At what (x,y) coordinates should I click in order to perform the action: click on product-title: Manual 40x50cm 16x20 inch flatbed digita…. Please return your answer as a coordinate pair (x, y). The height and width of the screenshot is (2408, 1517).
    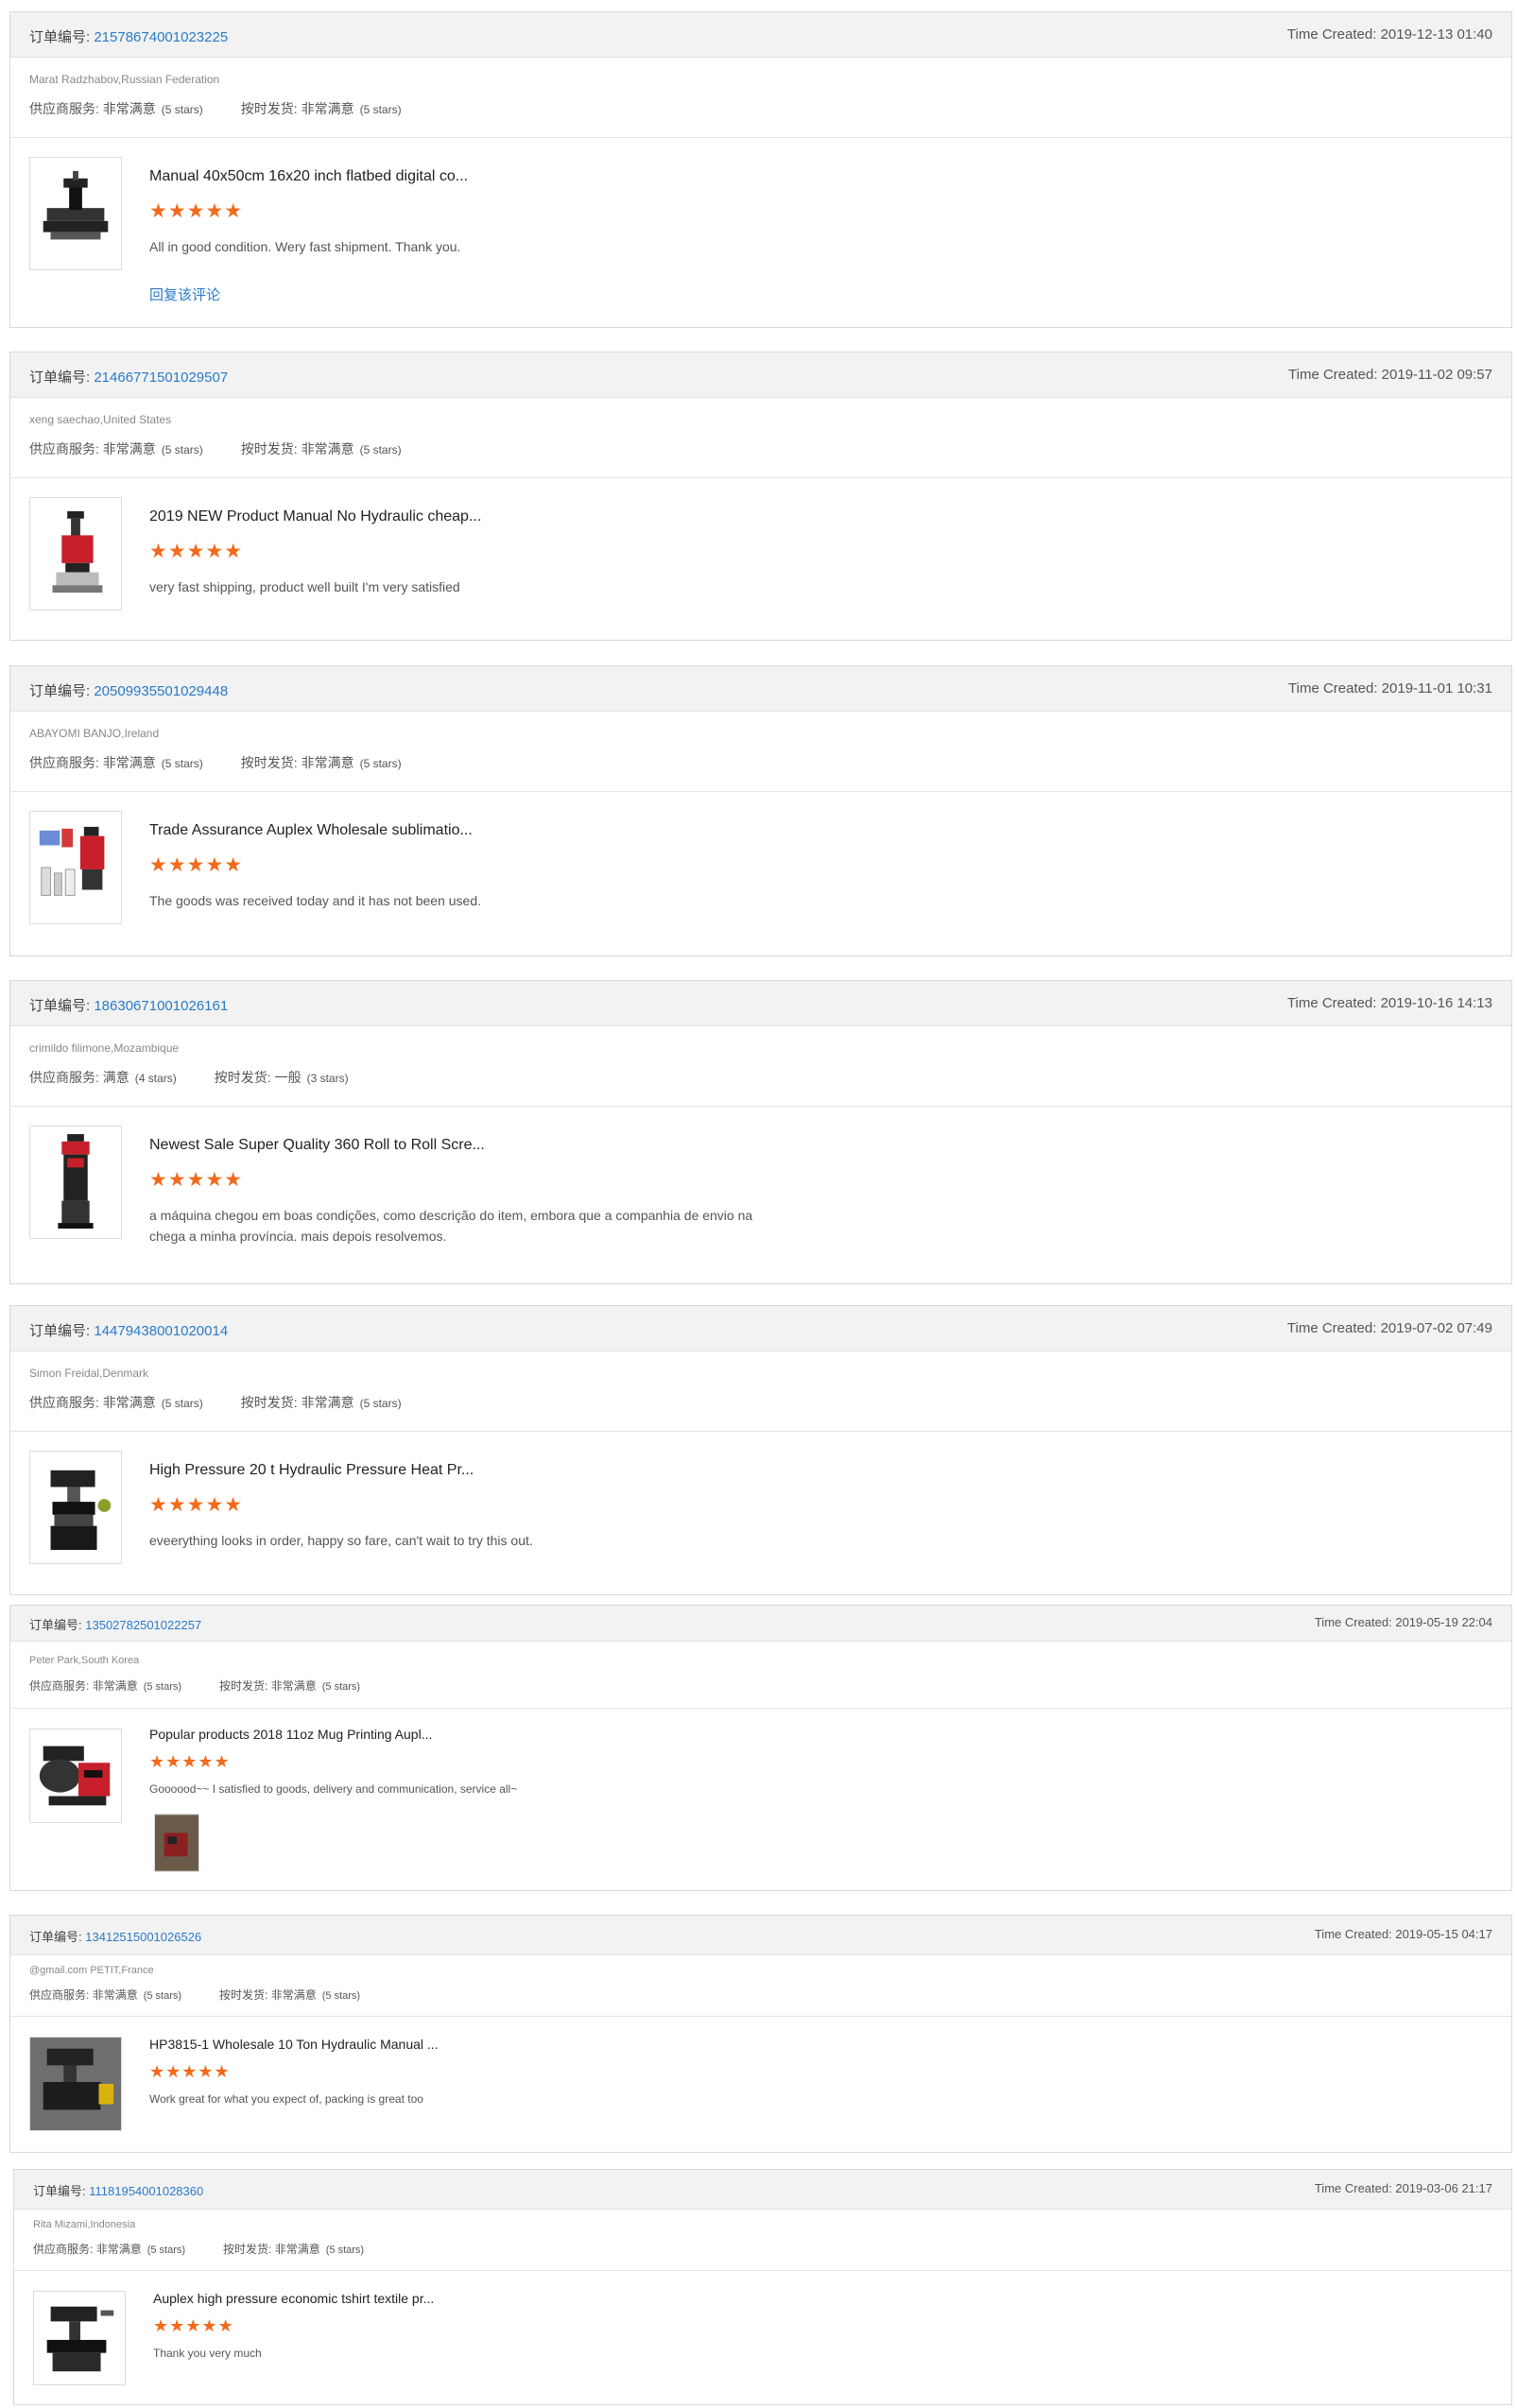
    Looking at the image, I should click on (308, 177).